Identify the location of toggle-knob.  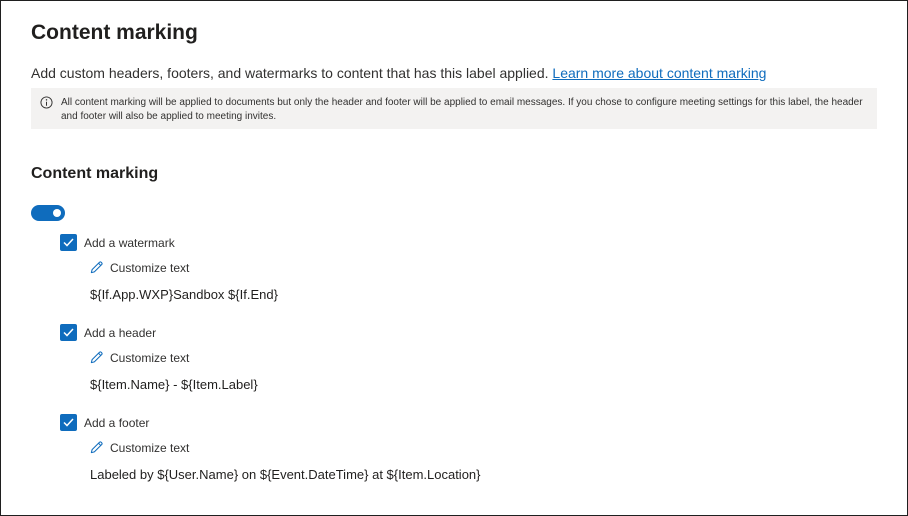
(57, 213).